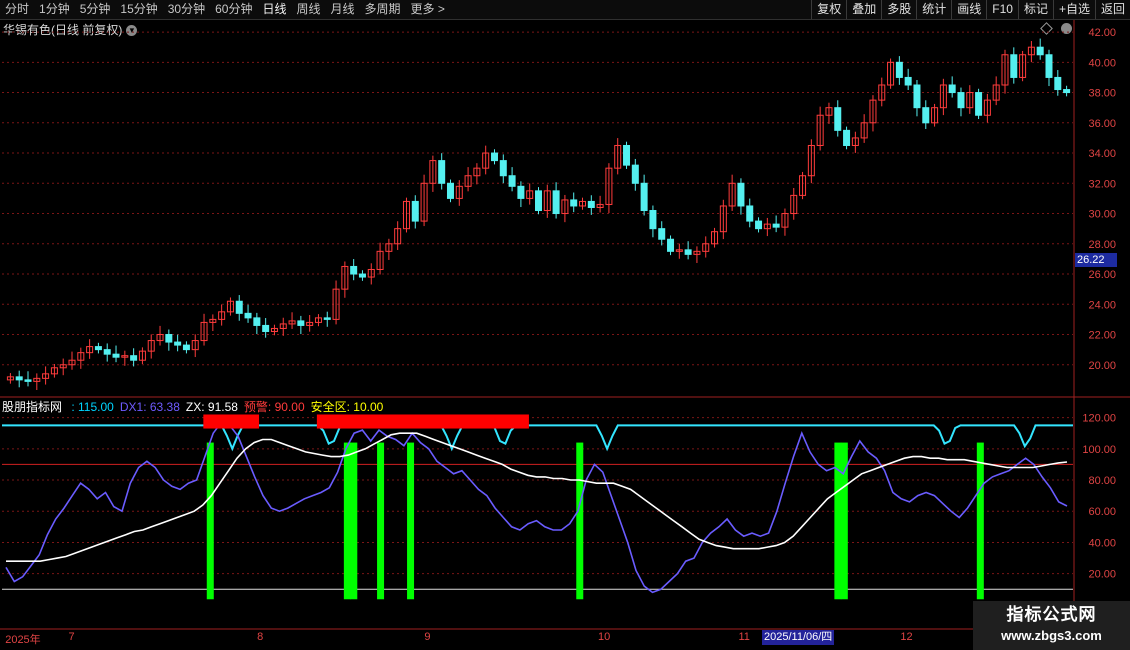 The width and height of the screenshot is (1130, 650). I want to click on price-tick-7: 34.00, so click(1102, 154).